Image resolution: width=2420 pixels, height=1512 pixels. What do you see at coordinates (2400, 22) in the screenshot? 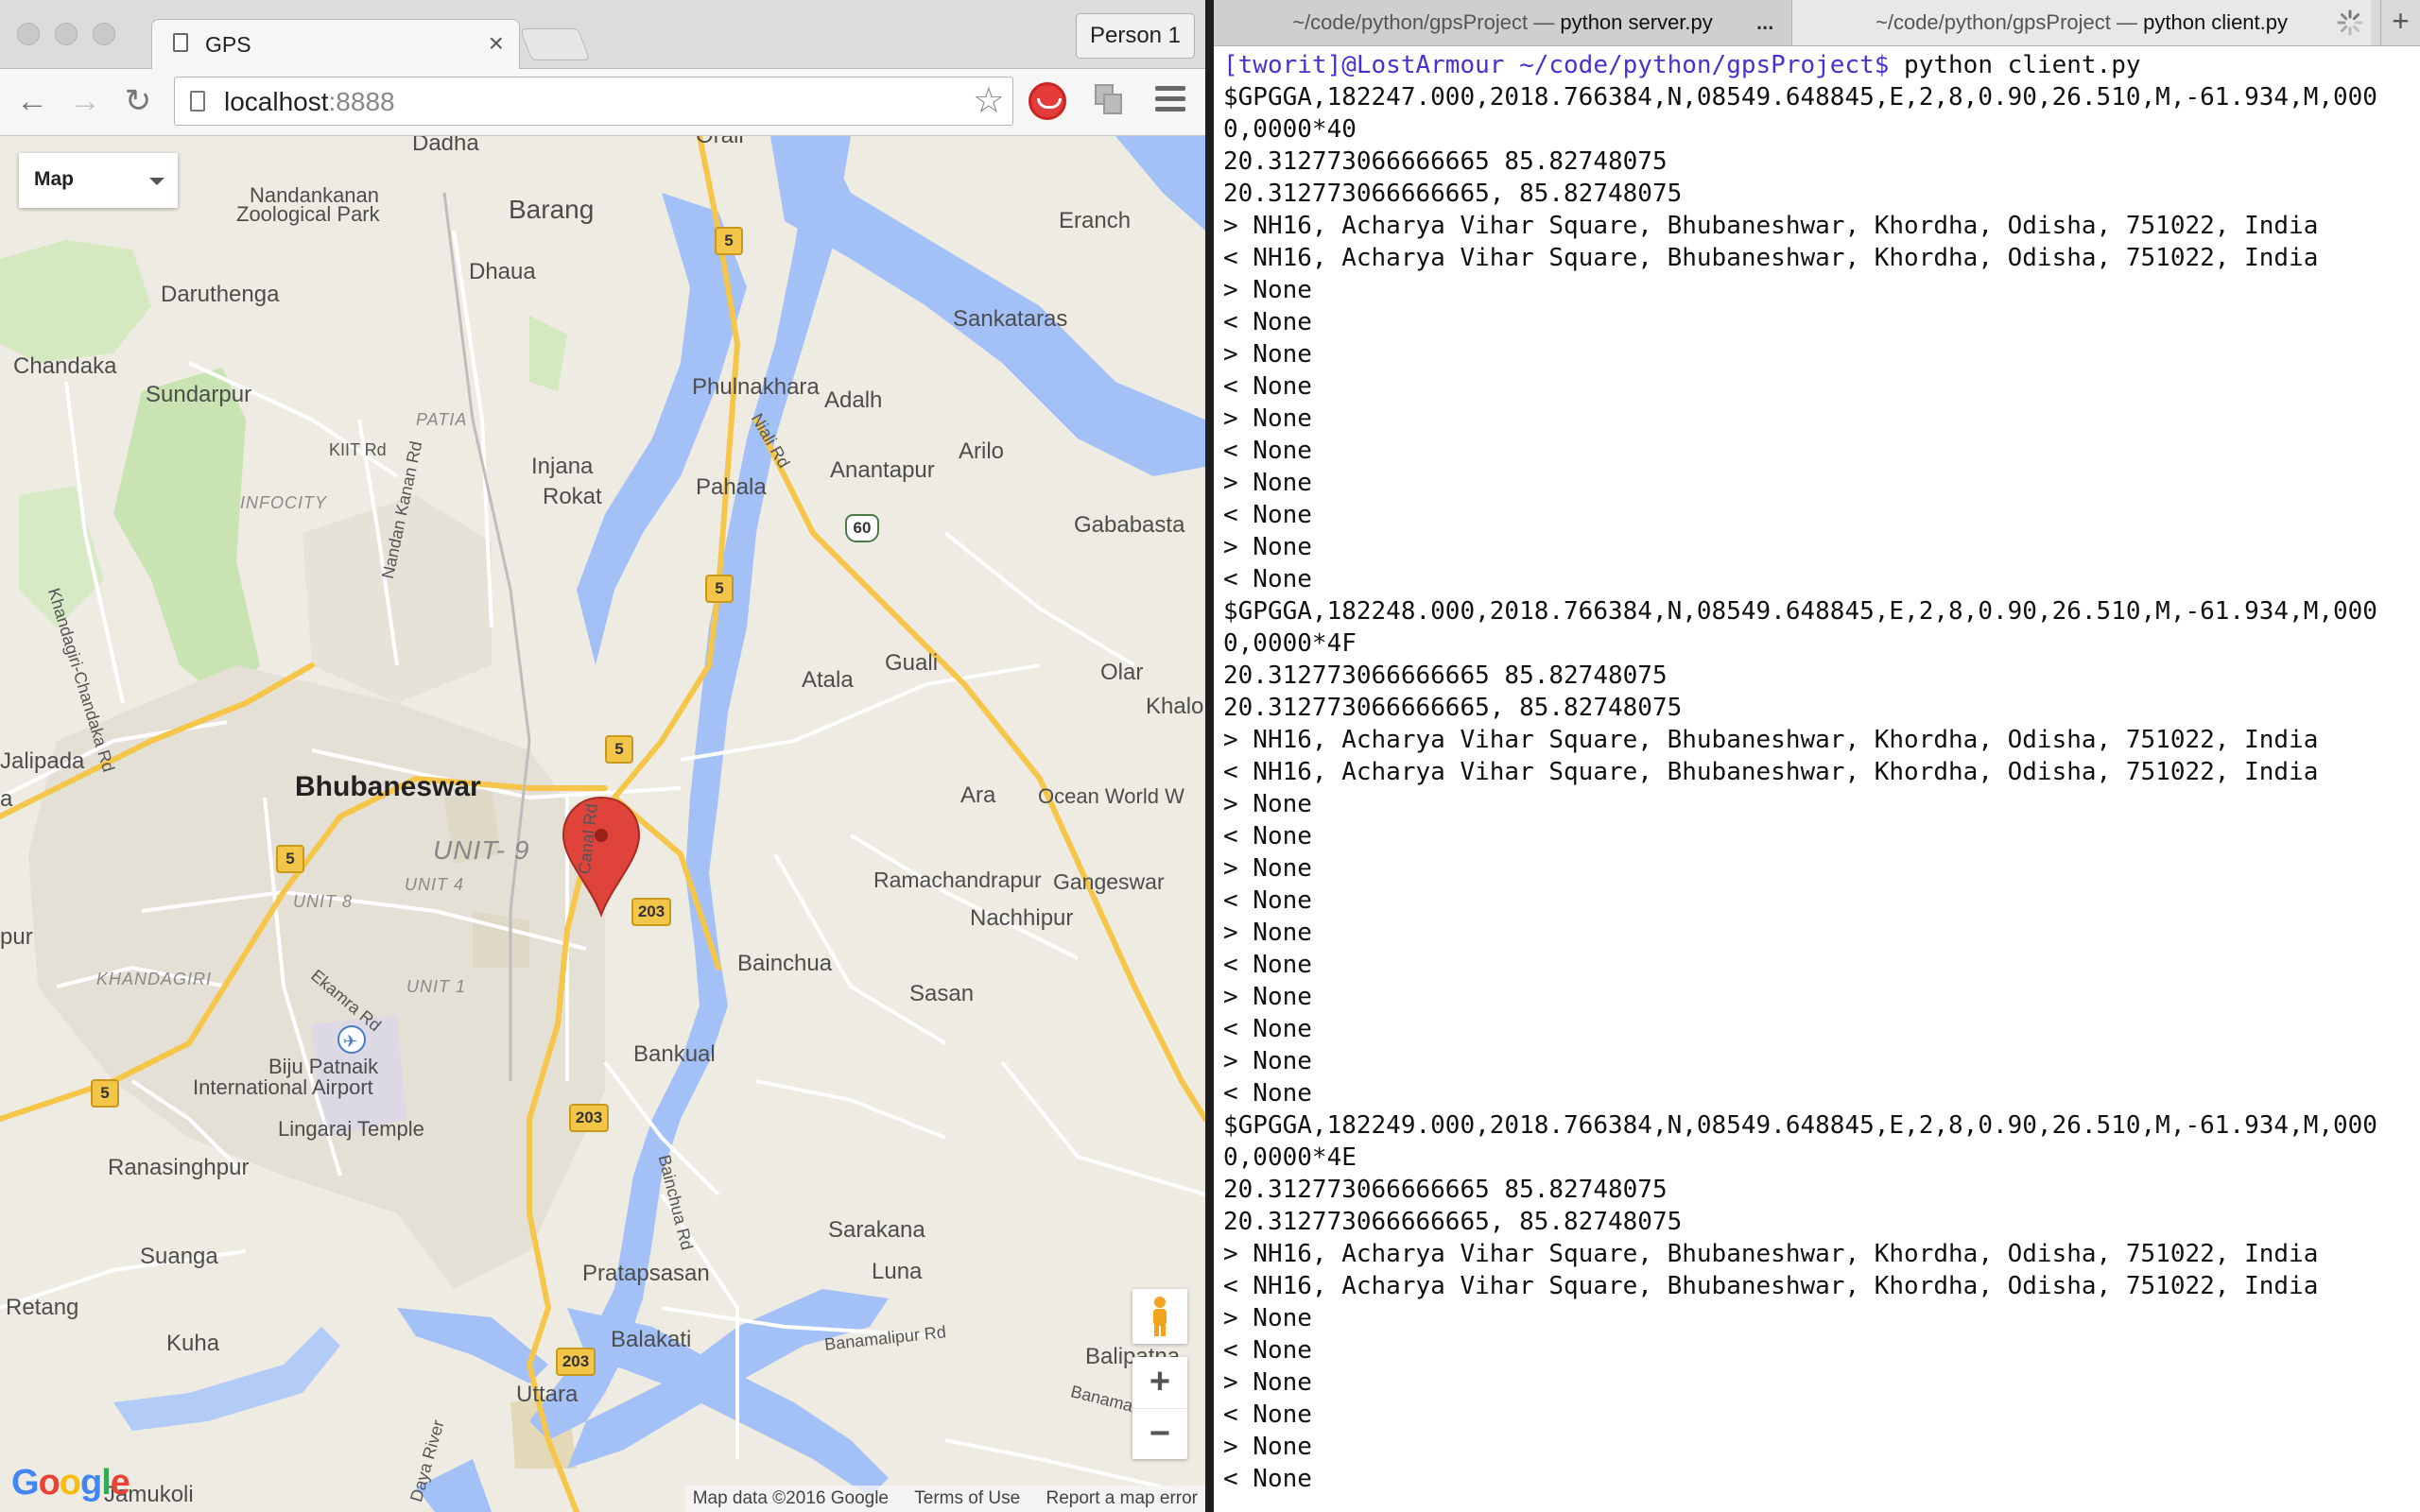
I see `new-terminal-tab-button: +` at bounding box center [2400, 22].